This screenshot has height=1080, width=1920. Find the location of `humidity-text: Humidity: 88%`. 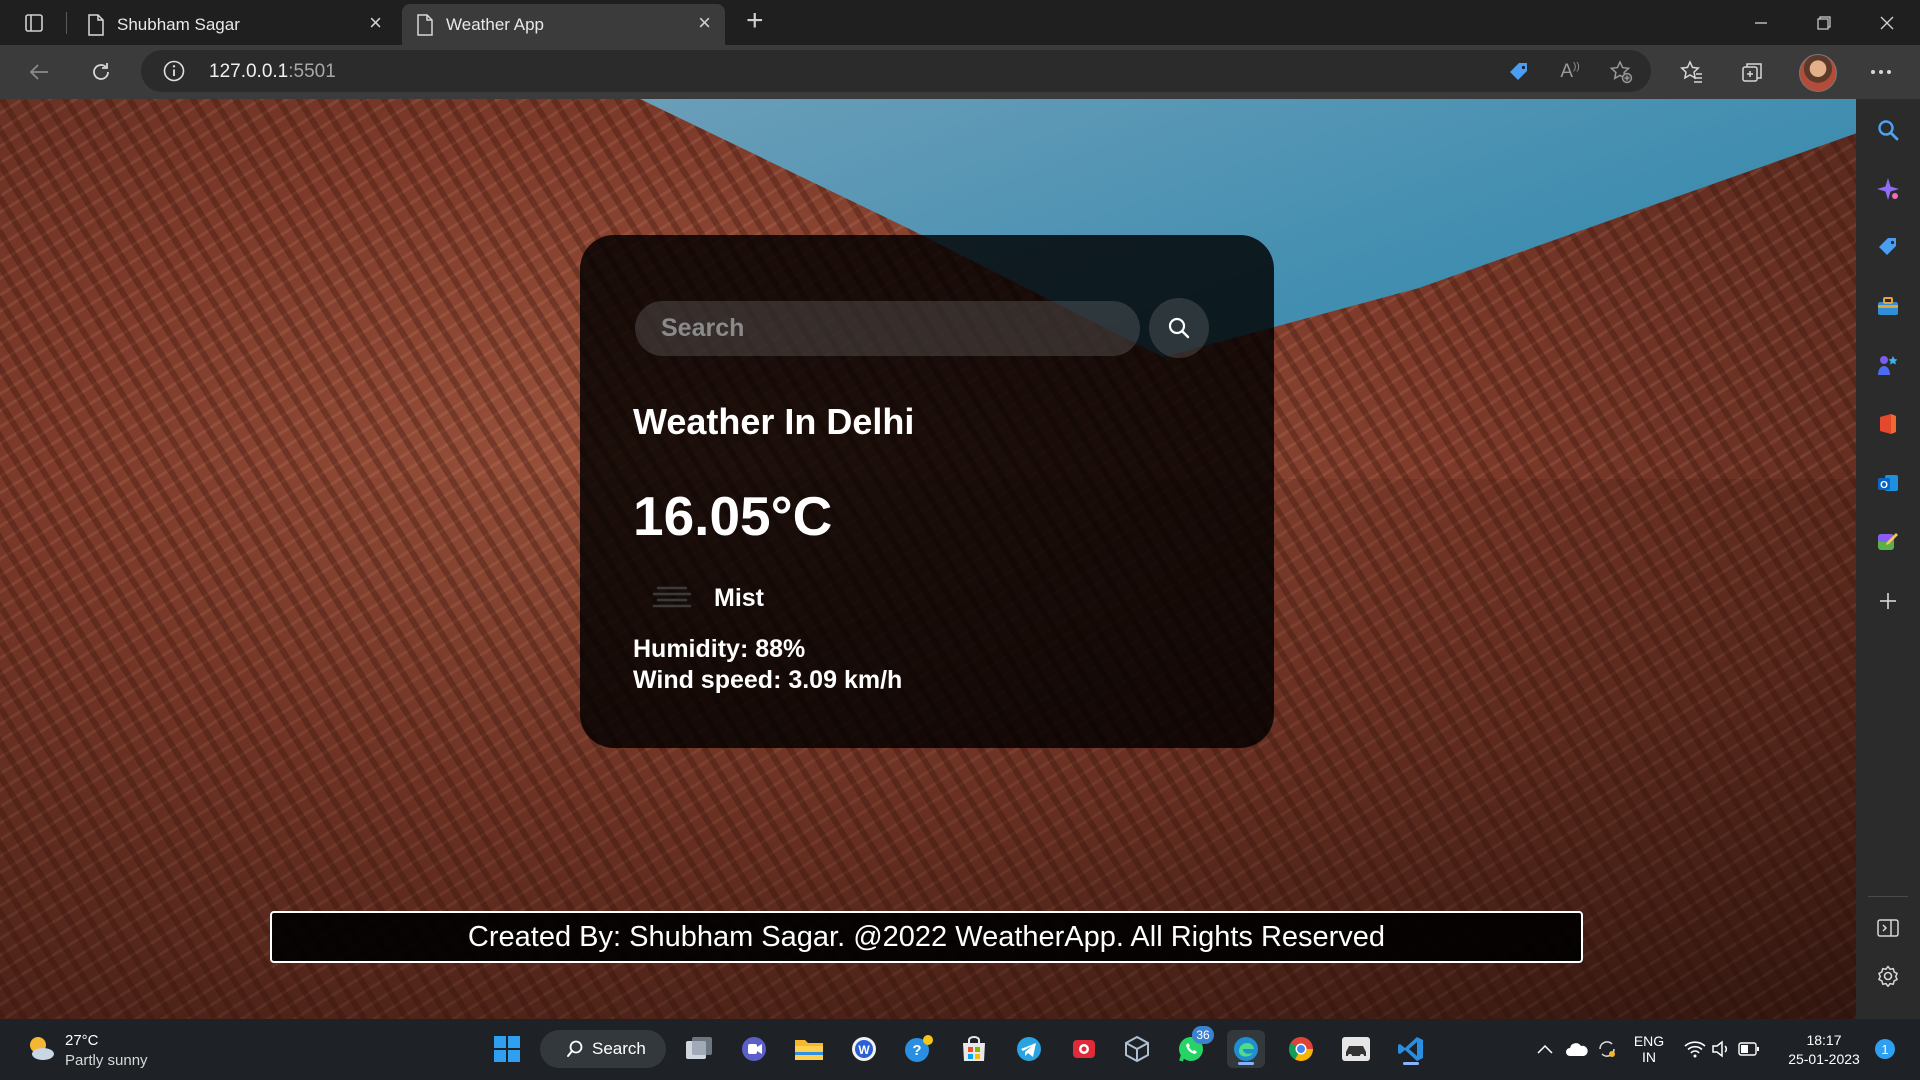

humidity-text: Humidity: 88% is located at coordinates (719, 649).